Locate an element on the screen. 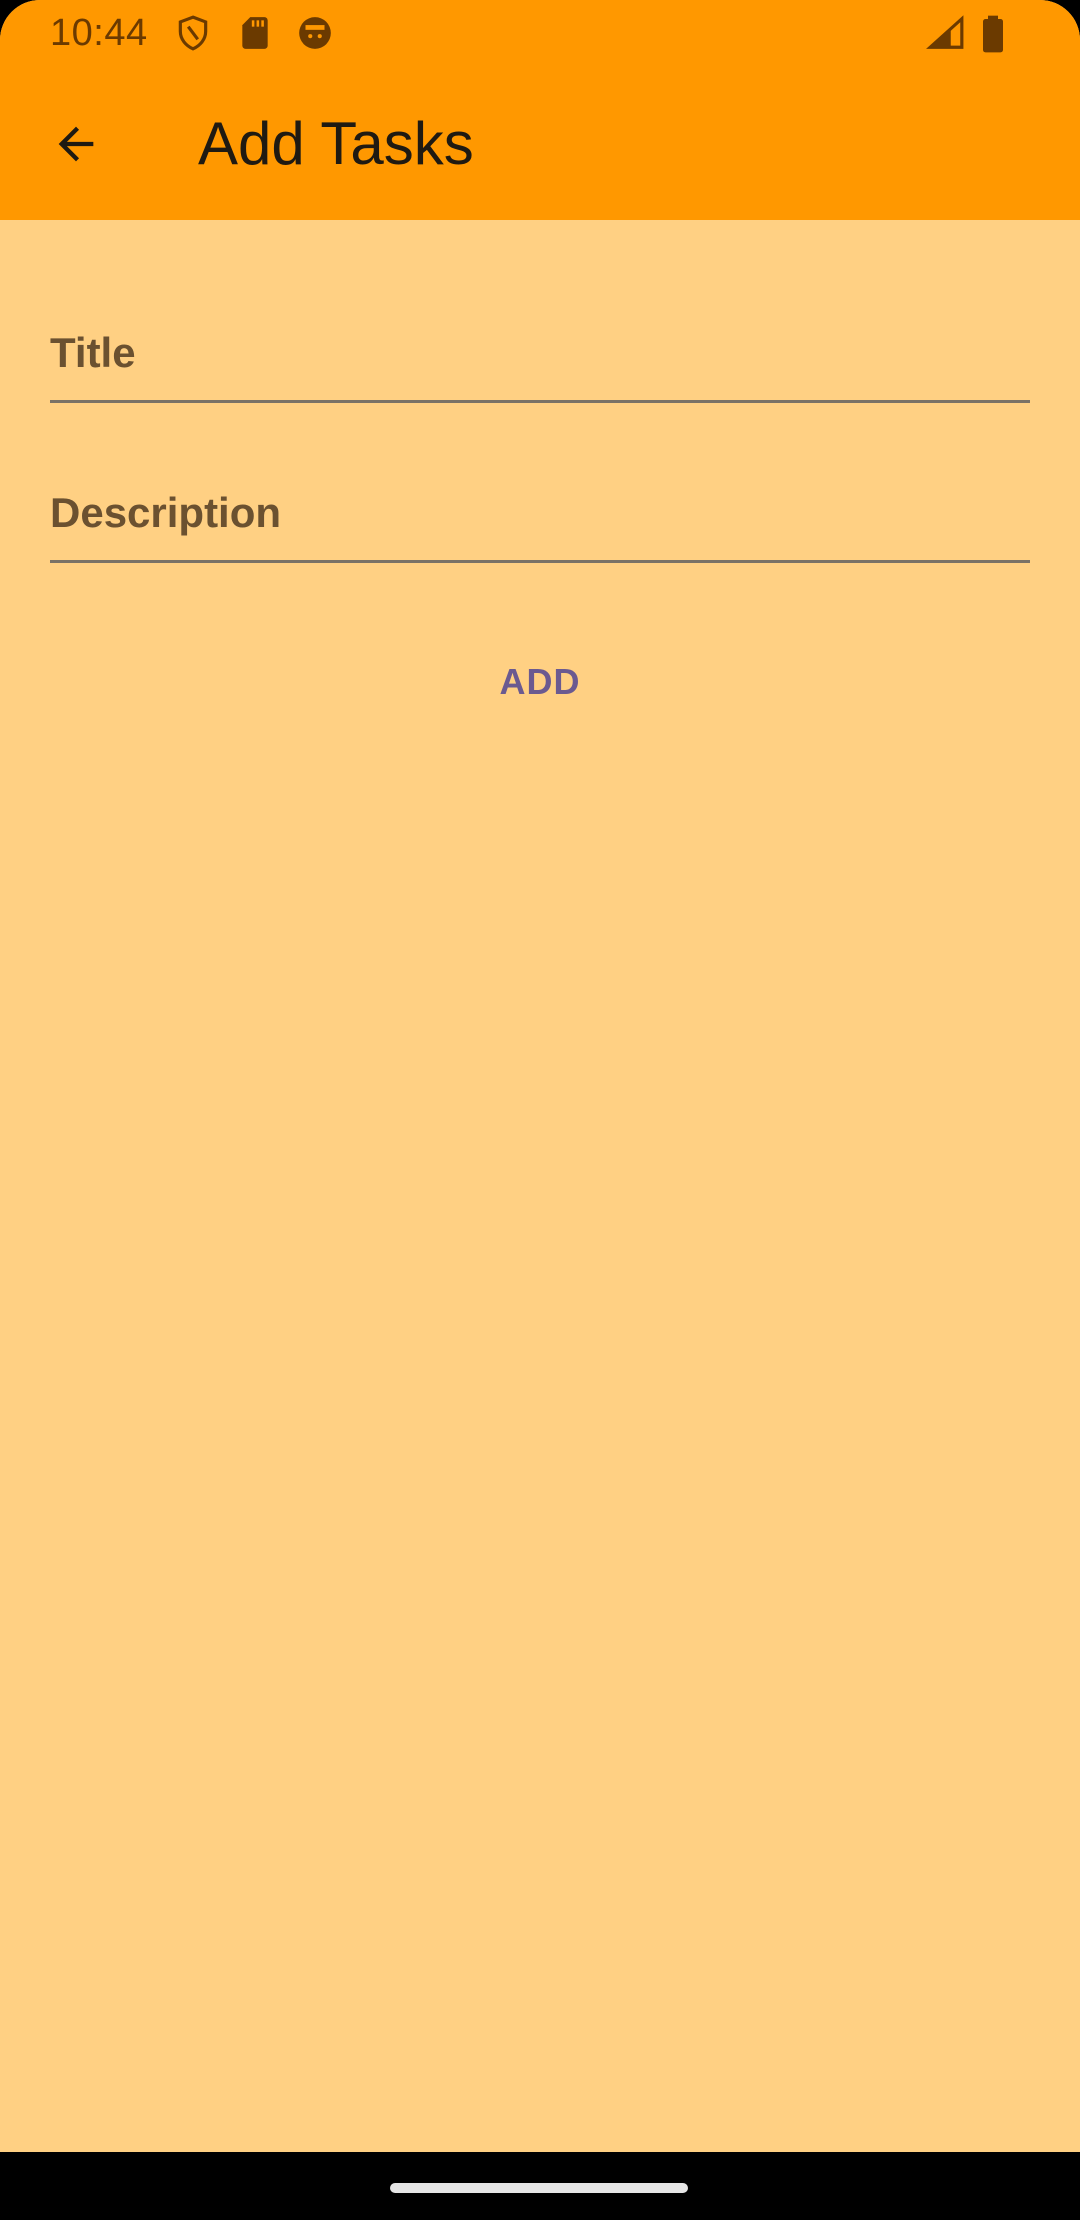 The width and height of the screenshot is (1080, 2220). sd-card-icon is located at coordinates (255, 33).